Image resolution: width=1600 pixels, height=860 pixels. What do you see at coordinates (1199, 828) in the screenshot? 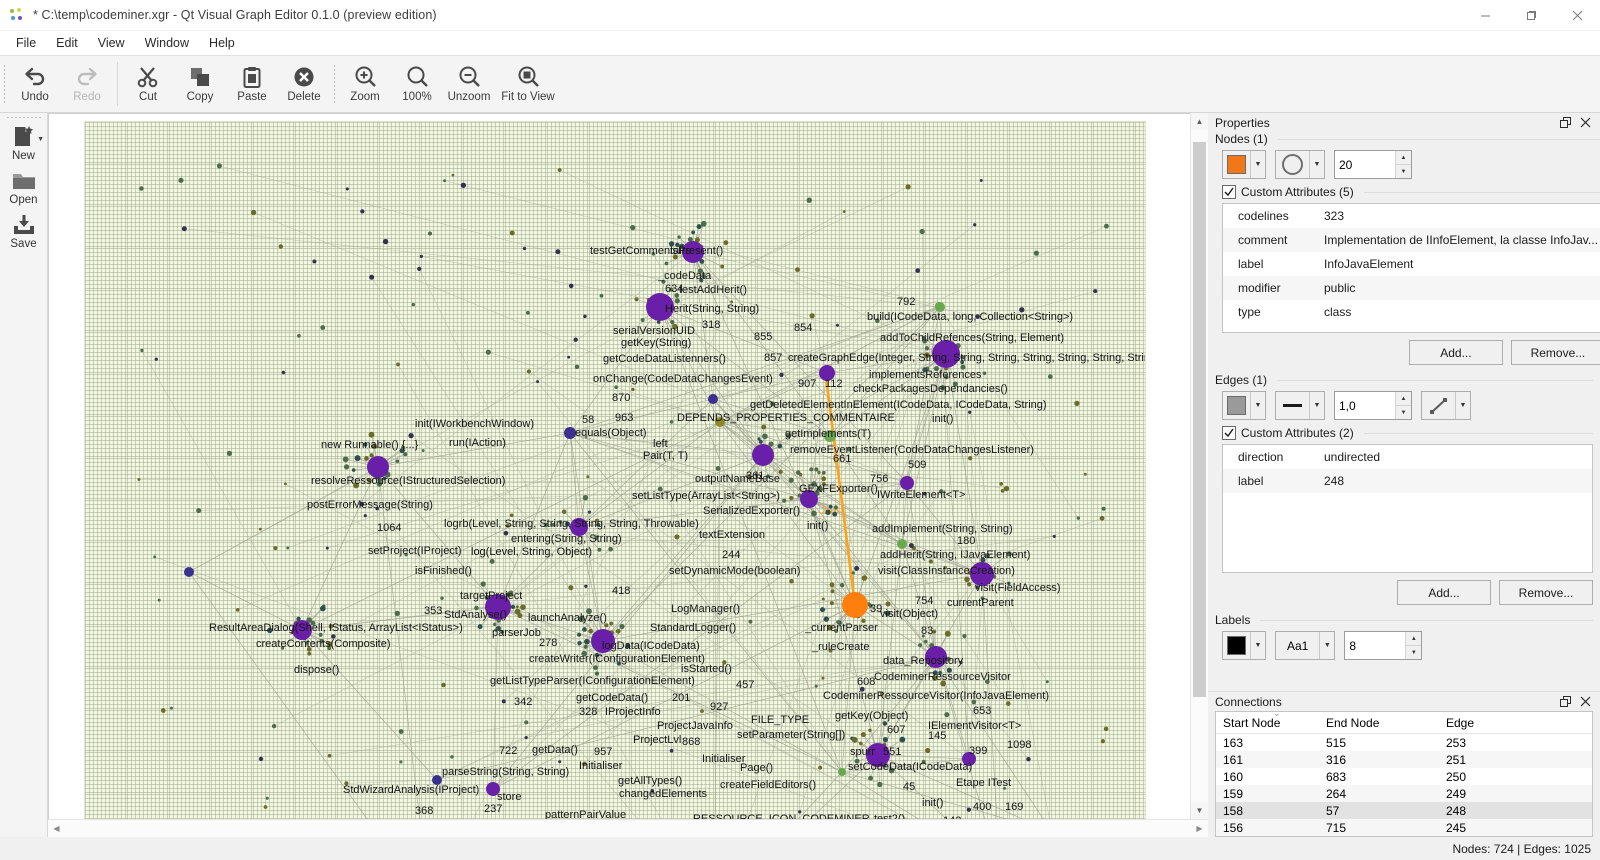
I see `scroll-right-arrow: ▶` at bounding box center [1199, 828].